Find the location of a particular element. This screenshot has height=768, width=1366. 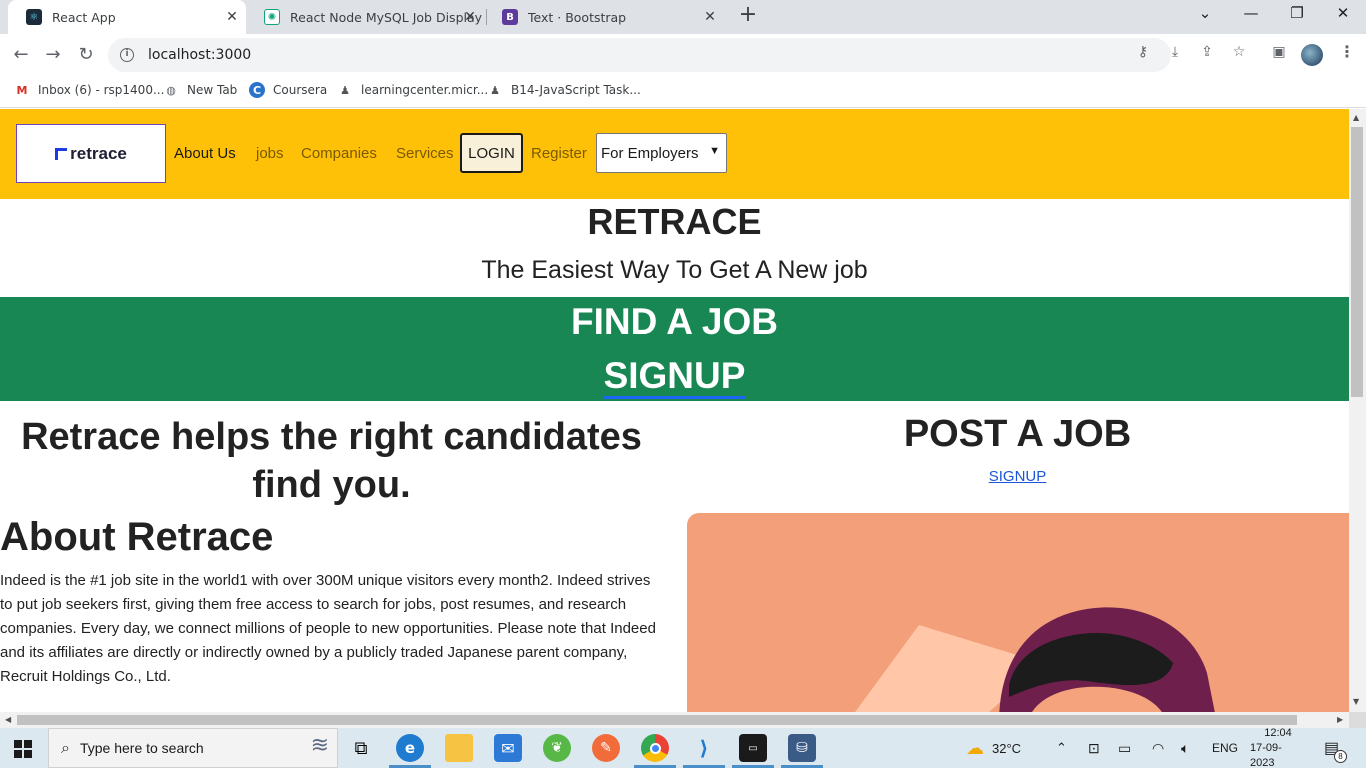

signup-link-small: SIGNUP is located at coordinates (1017, 476).